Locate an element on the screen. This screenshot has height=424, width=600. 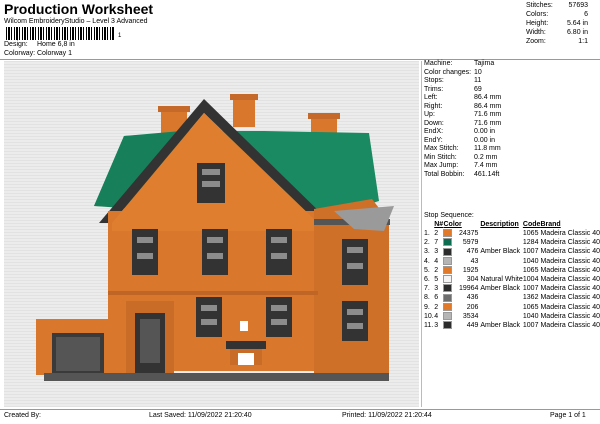
design-value: Home 6,8 in is located at coordinates (56, 44).